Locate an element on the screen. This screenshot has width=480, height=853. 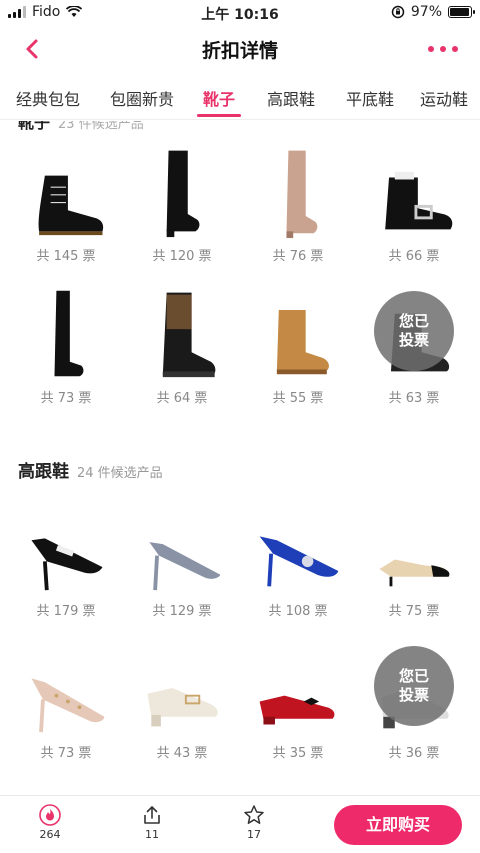
vote-count: 共 108 票 is located at coordinates (298, 611).